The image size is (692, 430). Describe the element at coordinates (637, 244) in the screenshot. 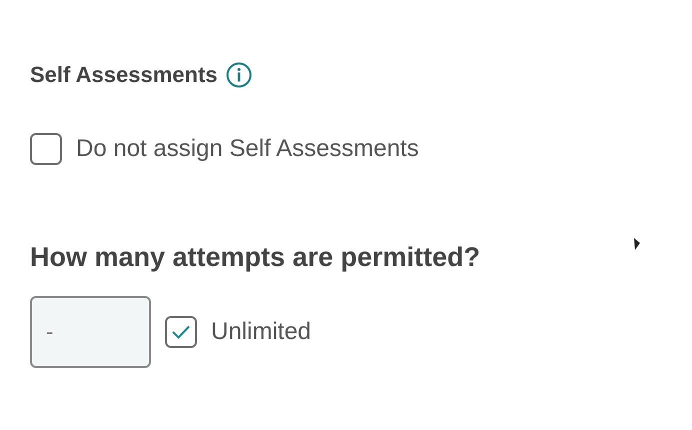

I see `pointer-icon` at that location.